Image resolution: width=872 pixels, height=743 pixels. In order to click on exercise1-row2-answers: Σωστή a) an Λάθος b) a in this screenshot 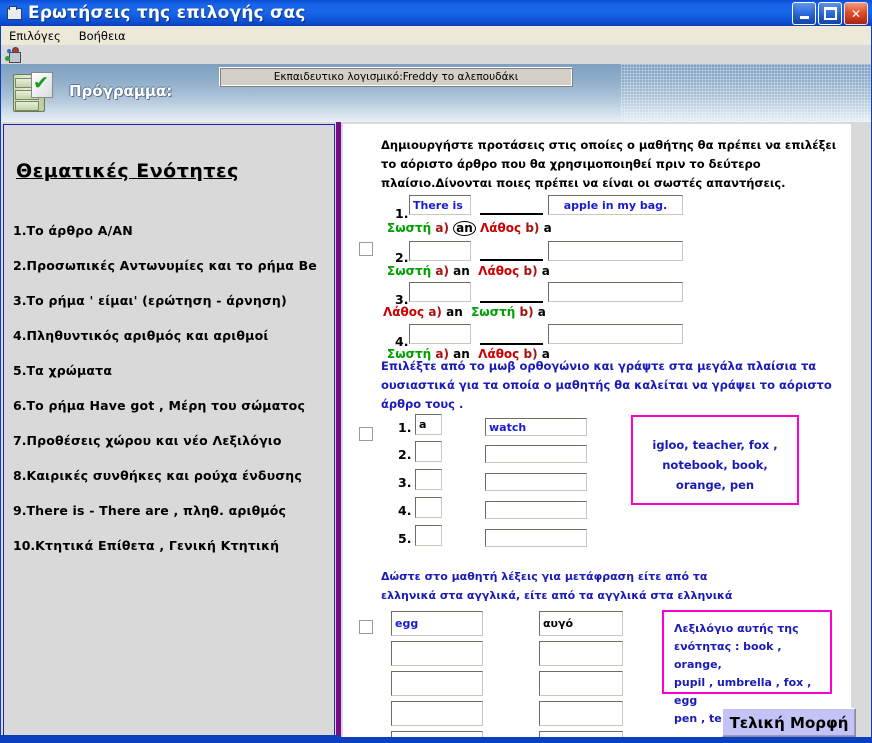, I will do `click(468, 271)`.